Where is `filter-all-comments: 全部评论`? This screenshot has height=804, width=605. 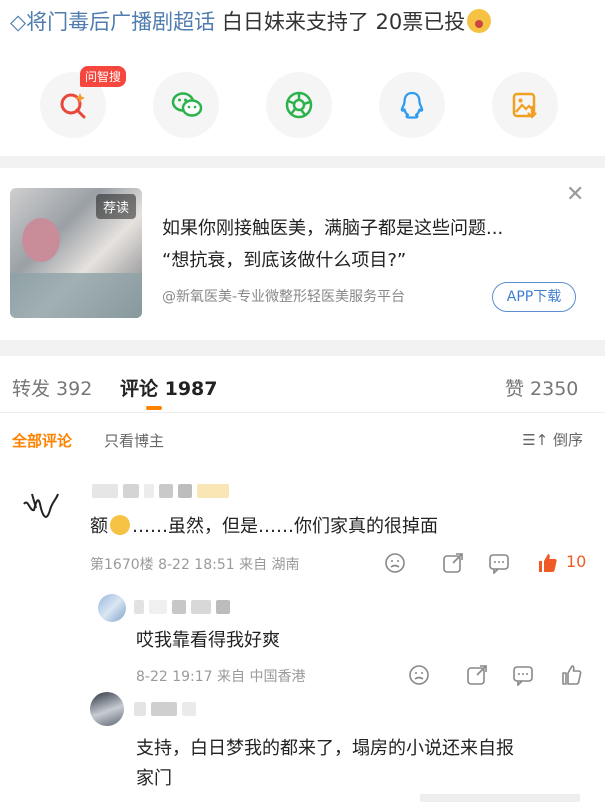
filter-all-comments: 全部评论 is located at coordinates (42, 440).